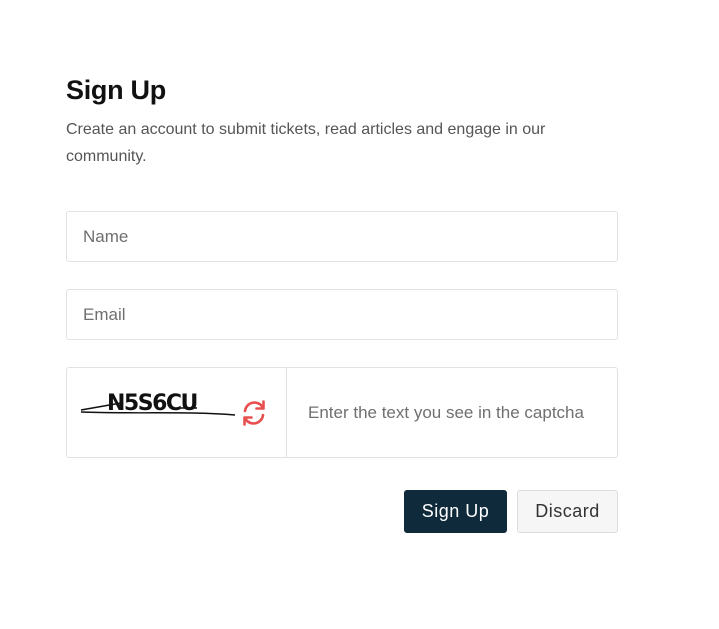 This screenshot has width=719, height=629. Describe the element at coordinates (116, 90) in the screenshot. I see `page-title: Sign Up` at that location.